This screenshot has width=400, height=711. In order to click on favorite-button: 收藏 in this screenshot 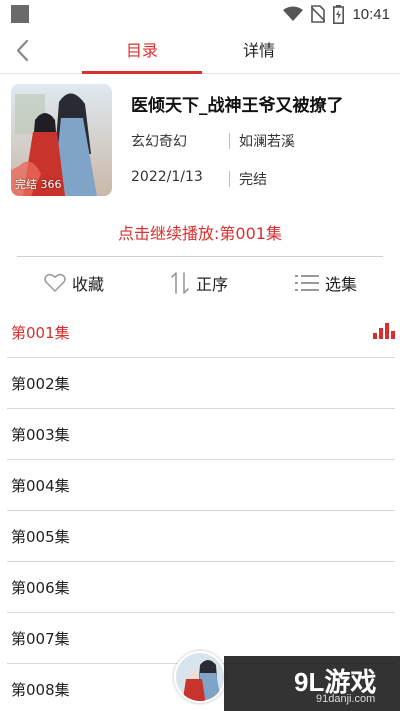, I will do `click(74, 283)`.